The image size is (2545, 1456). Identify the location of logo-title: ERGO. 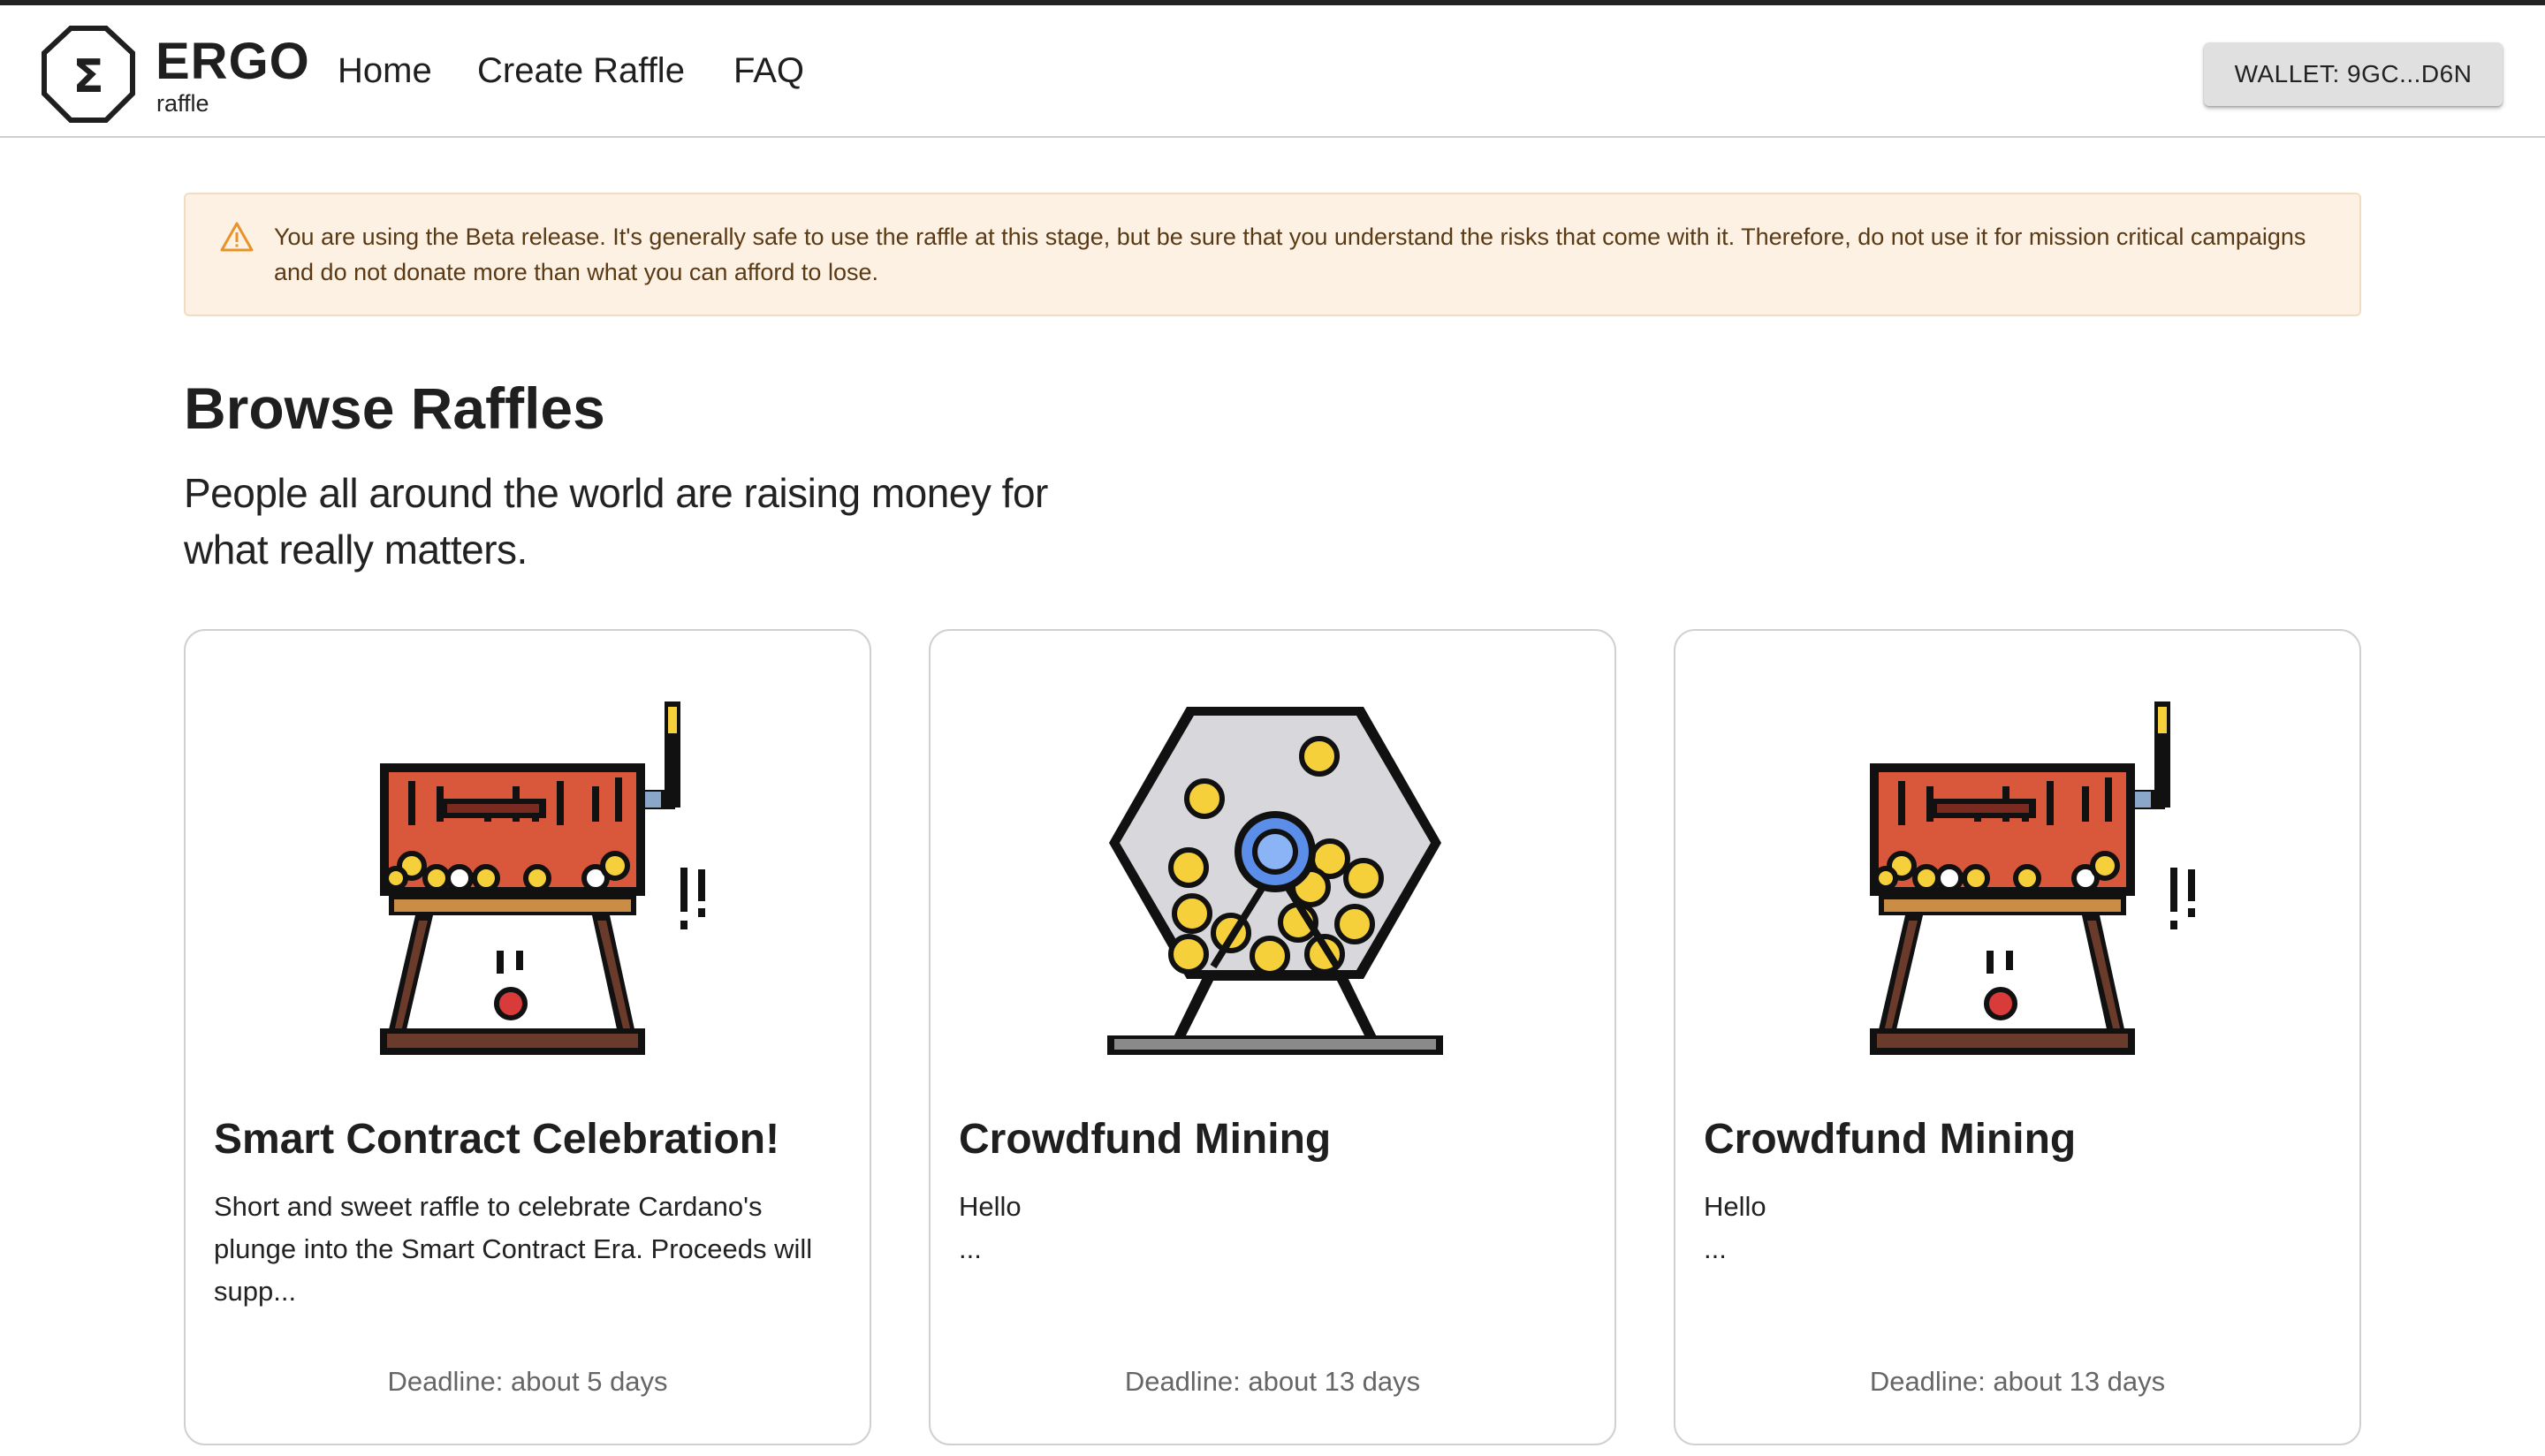
(233, 61).